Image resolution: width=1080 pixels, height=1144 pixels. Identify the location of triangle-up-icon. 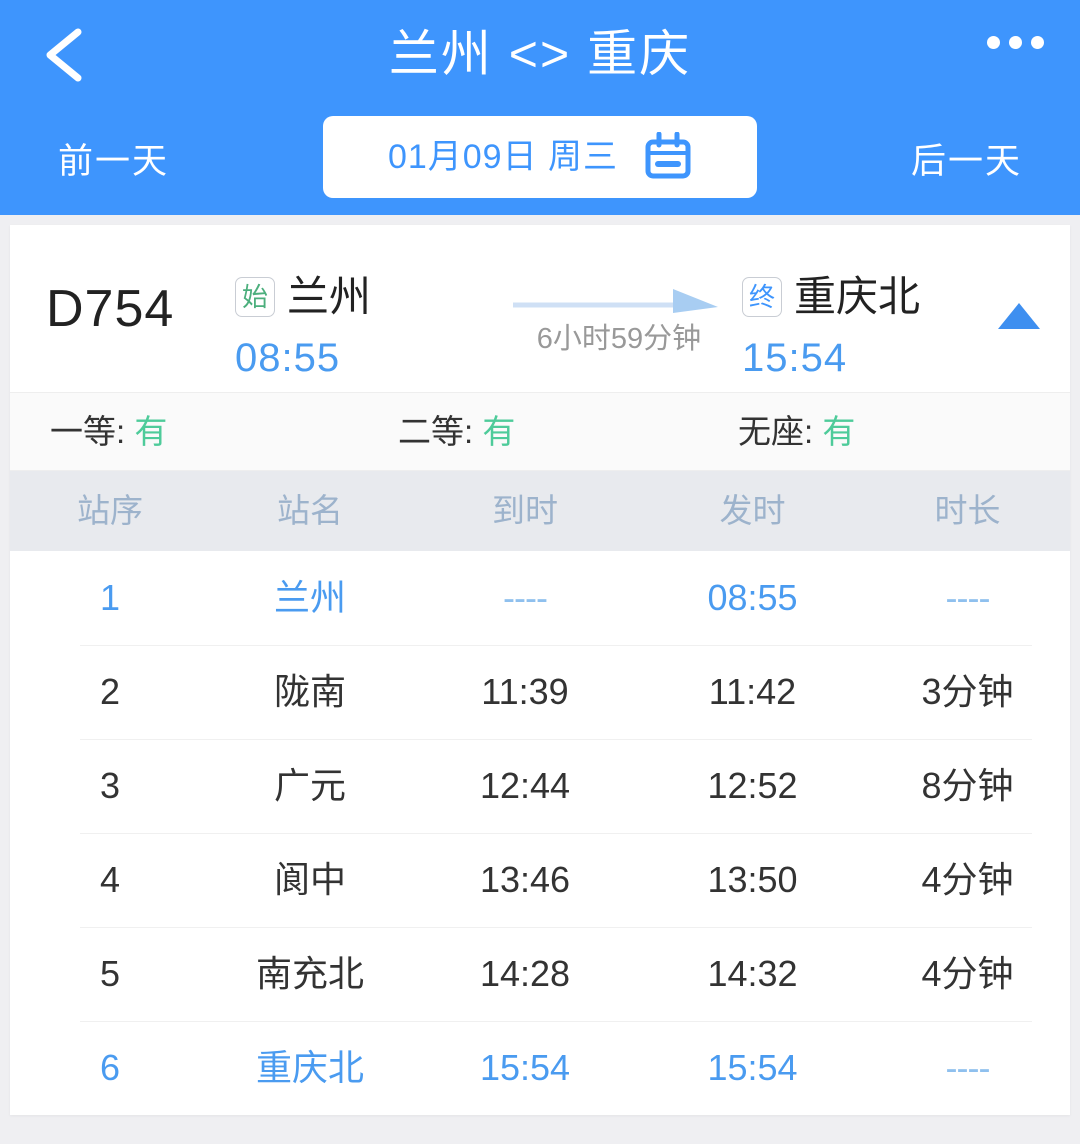
(1019, 316).